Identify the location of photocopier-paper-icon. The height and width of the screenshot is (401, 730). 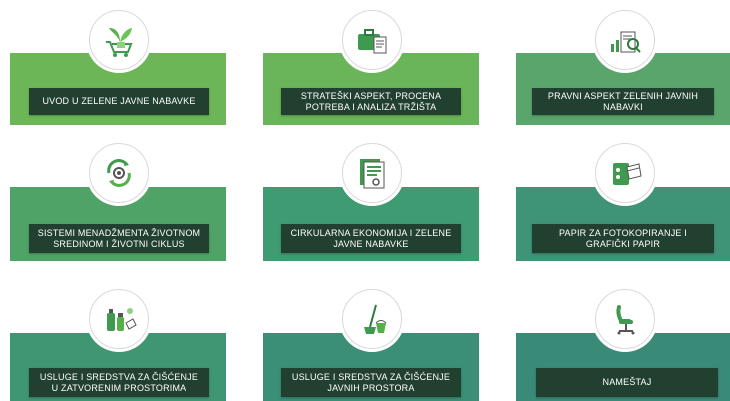
(627, 174).